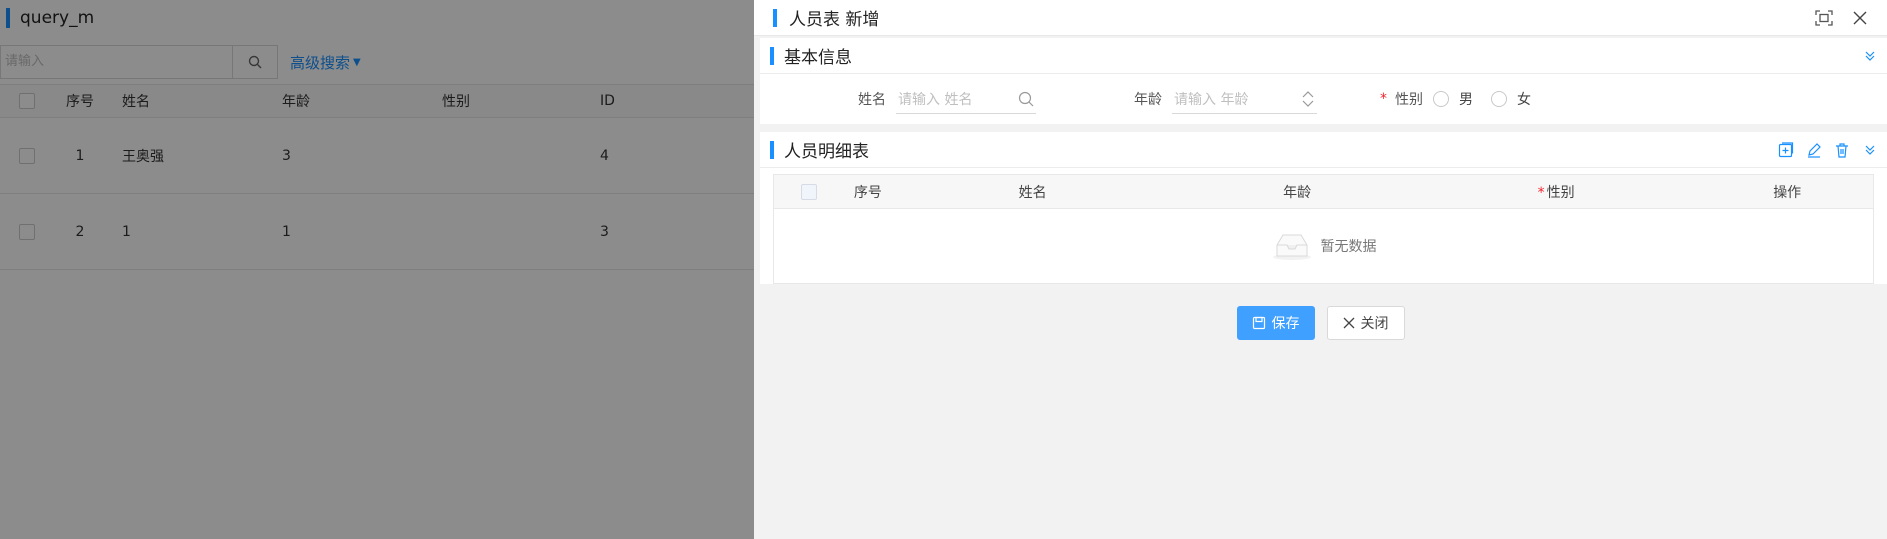 The image size is (1887, 539). I want to click on save-label: 保存, so click(1285, 324).